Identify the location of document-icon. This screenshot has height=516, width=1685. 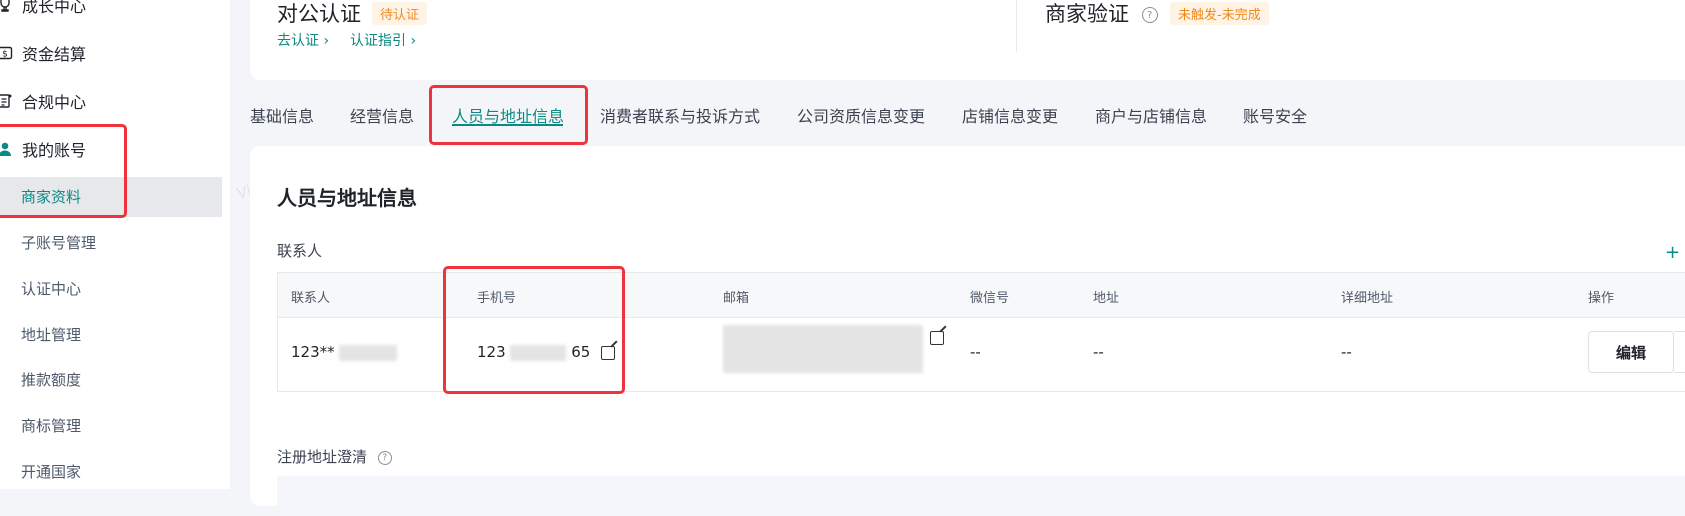
(7, 101).